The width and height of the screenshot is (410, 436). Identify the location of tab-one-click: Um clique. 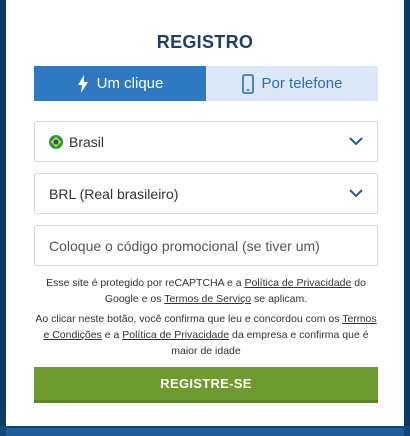
(120, 83).